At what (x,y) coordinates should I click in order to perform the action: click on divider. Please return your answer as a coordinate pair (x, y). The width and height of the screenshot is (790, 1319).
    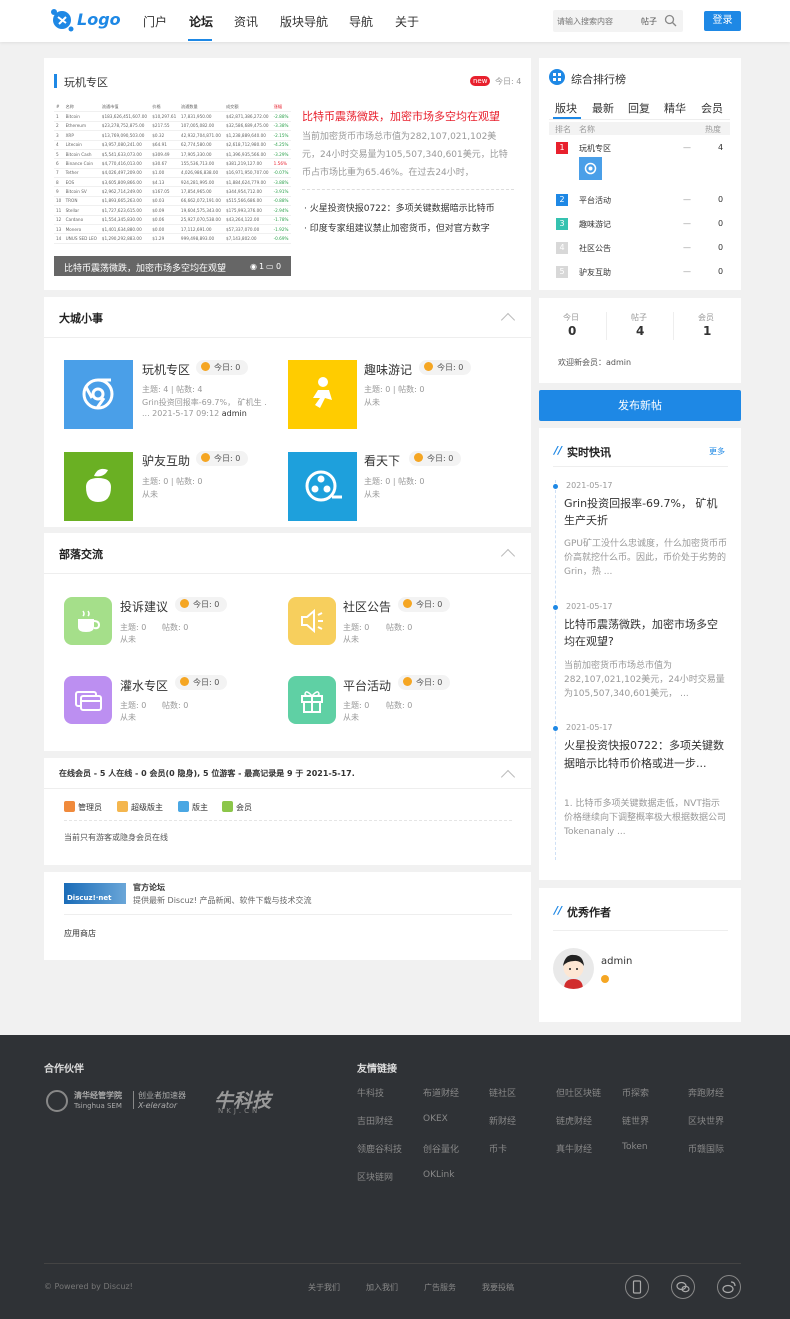
    Looking at the image, I should click on (287, 788).